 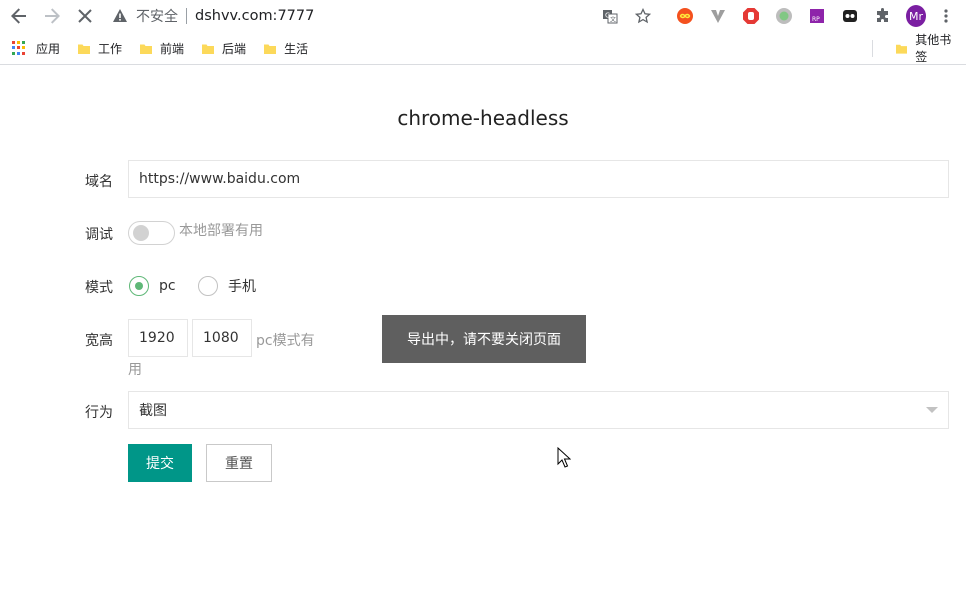 What do you see at coordinates (234, 48) in the screenshot?
I see `bookmark-label: 后端` at bounding box center [234, 48].